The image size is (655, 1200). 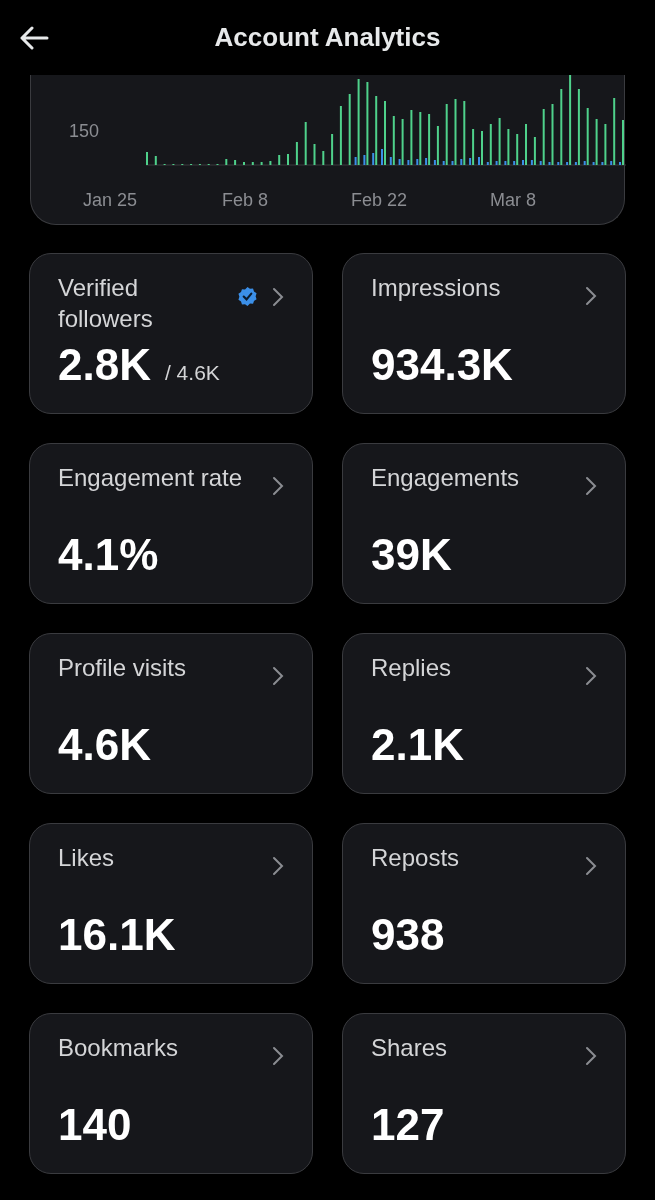 I want to click on metric-label: Shares, so click(x=410, y=1048).